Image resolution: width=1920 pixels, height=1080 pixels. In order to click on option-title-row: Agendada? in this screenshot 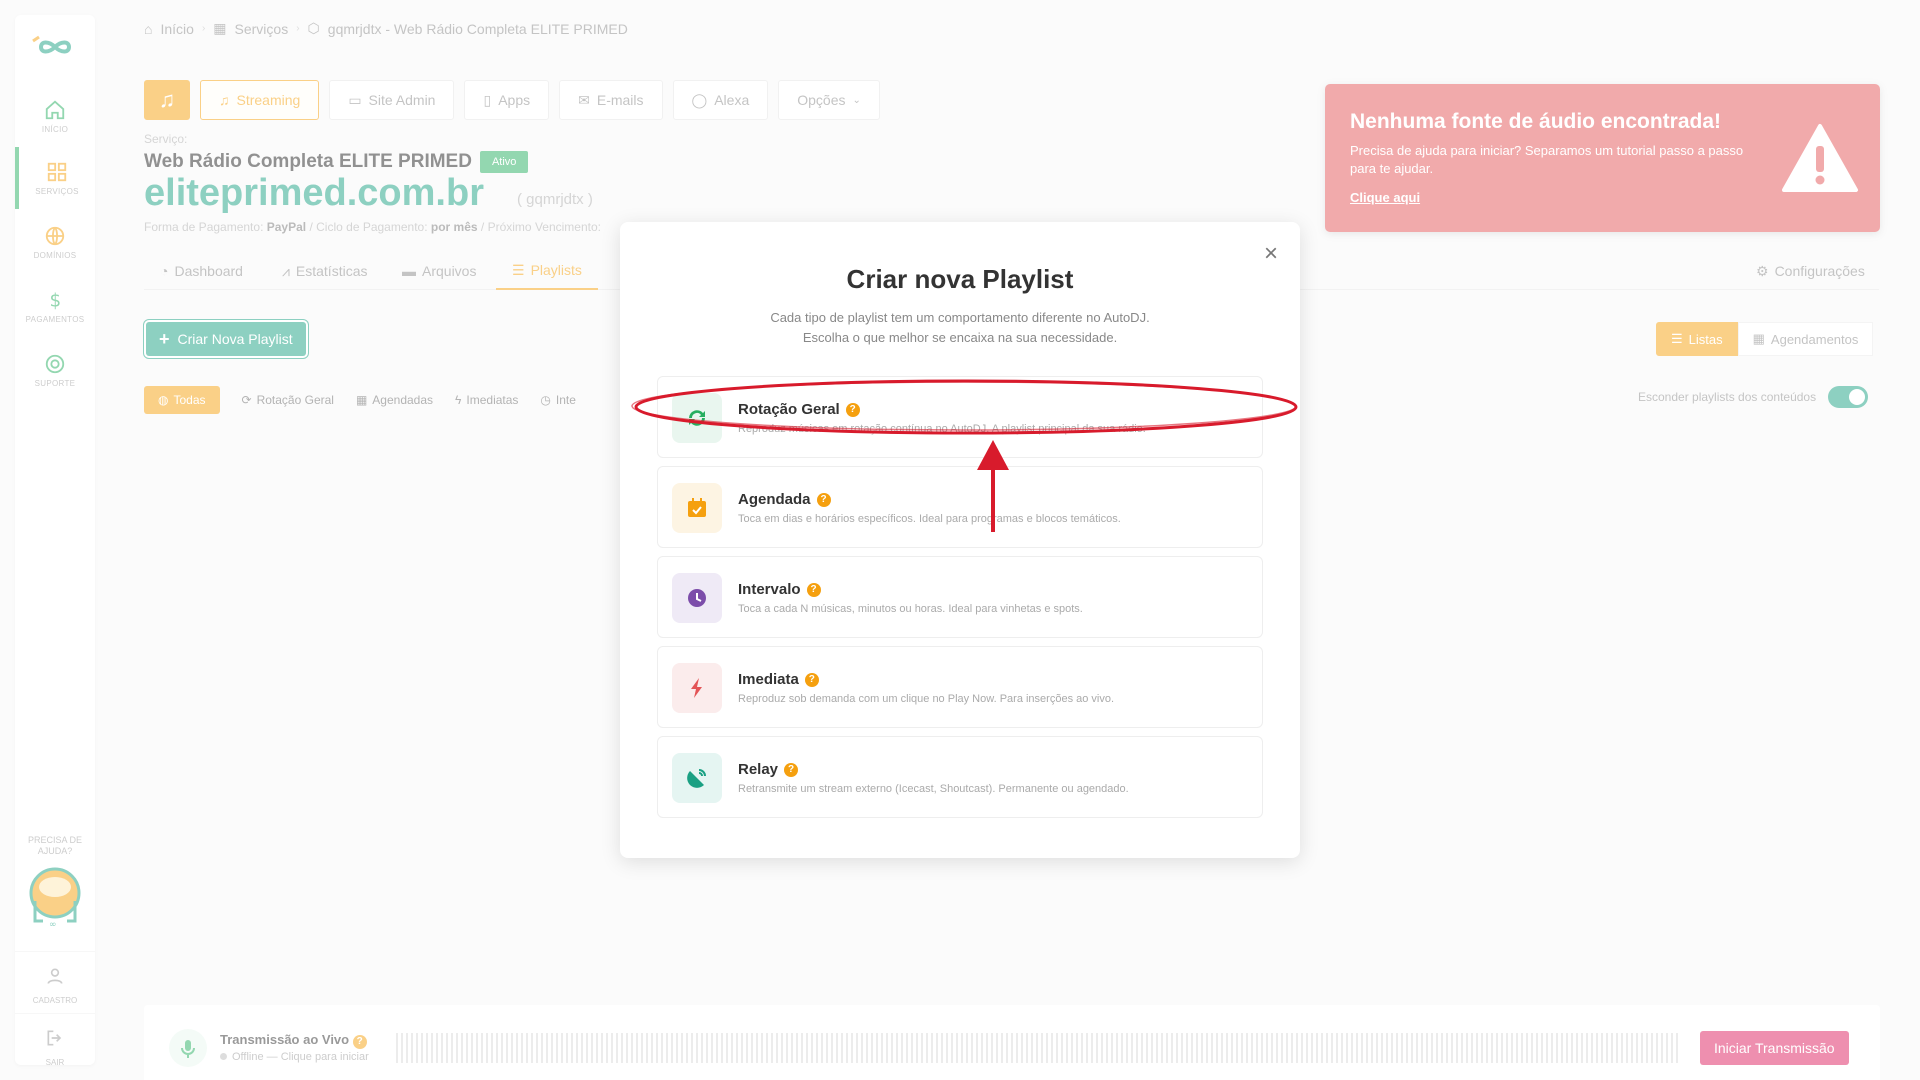, I will do `click(784, 499)`.